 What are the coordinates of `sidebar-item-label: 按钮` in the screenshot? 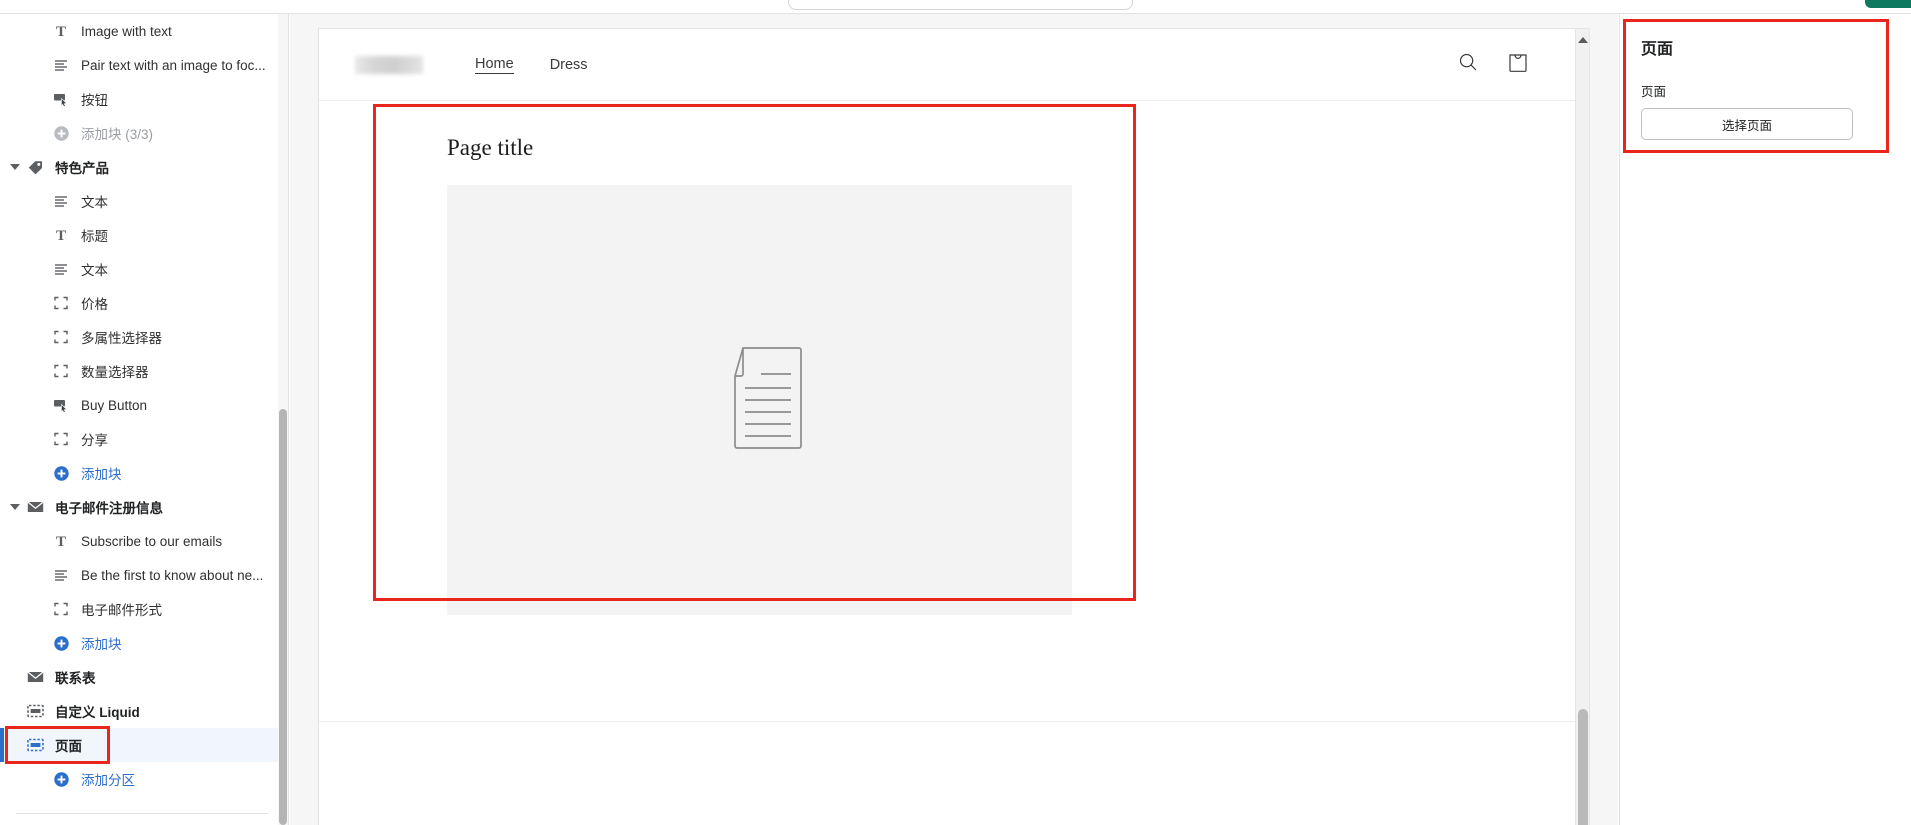 It's located at (94, 100).